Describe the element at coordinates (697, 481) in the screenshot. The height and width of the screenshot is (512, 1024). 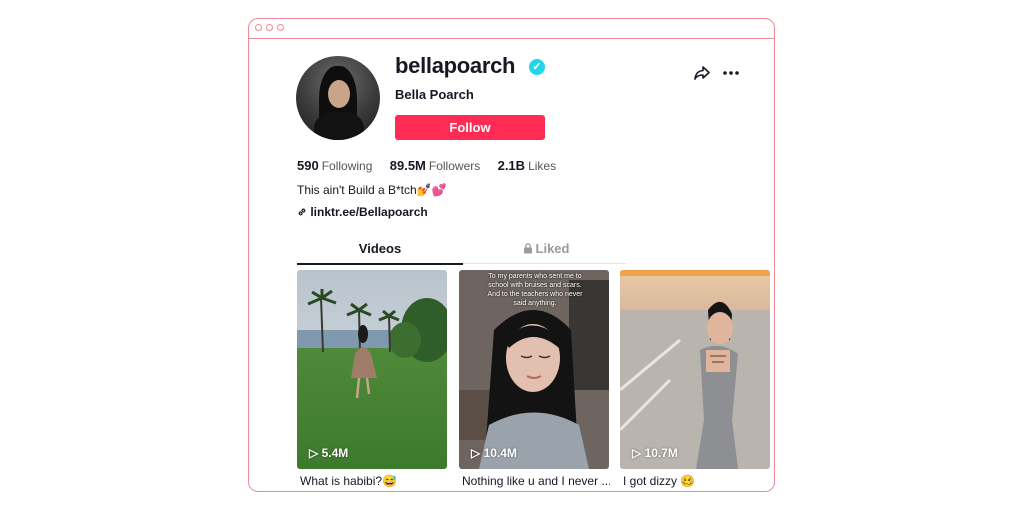
I see `video-3-caption: I got dizzy 🥴` at that location.